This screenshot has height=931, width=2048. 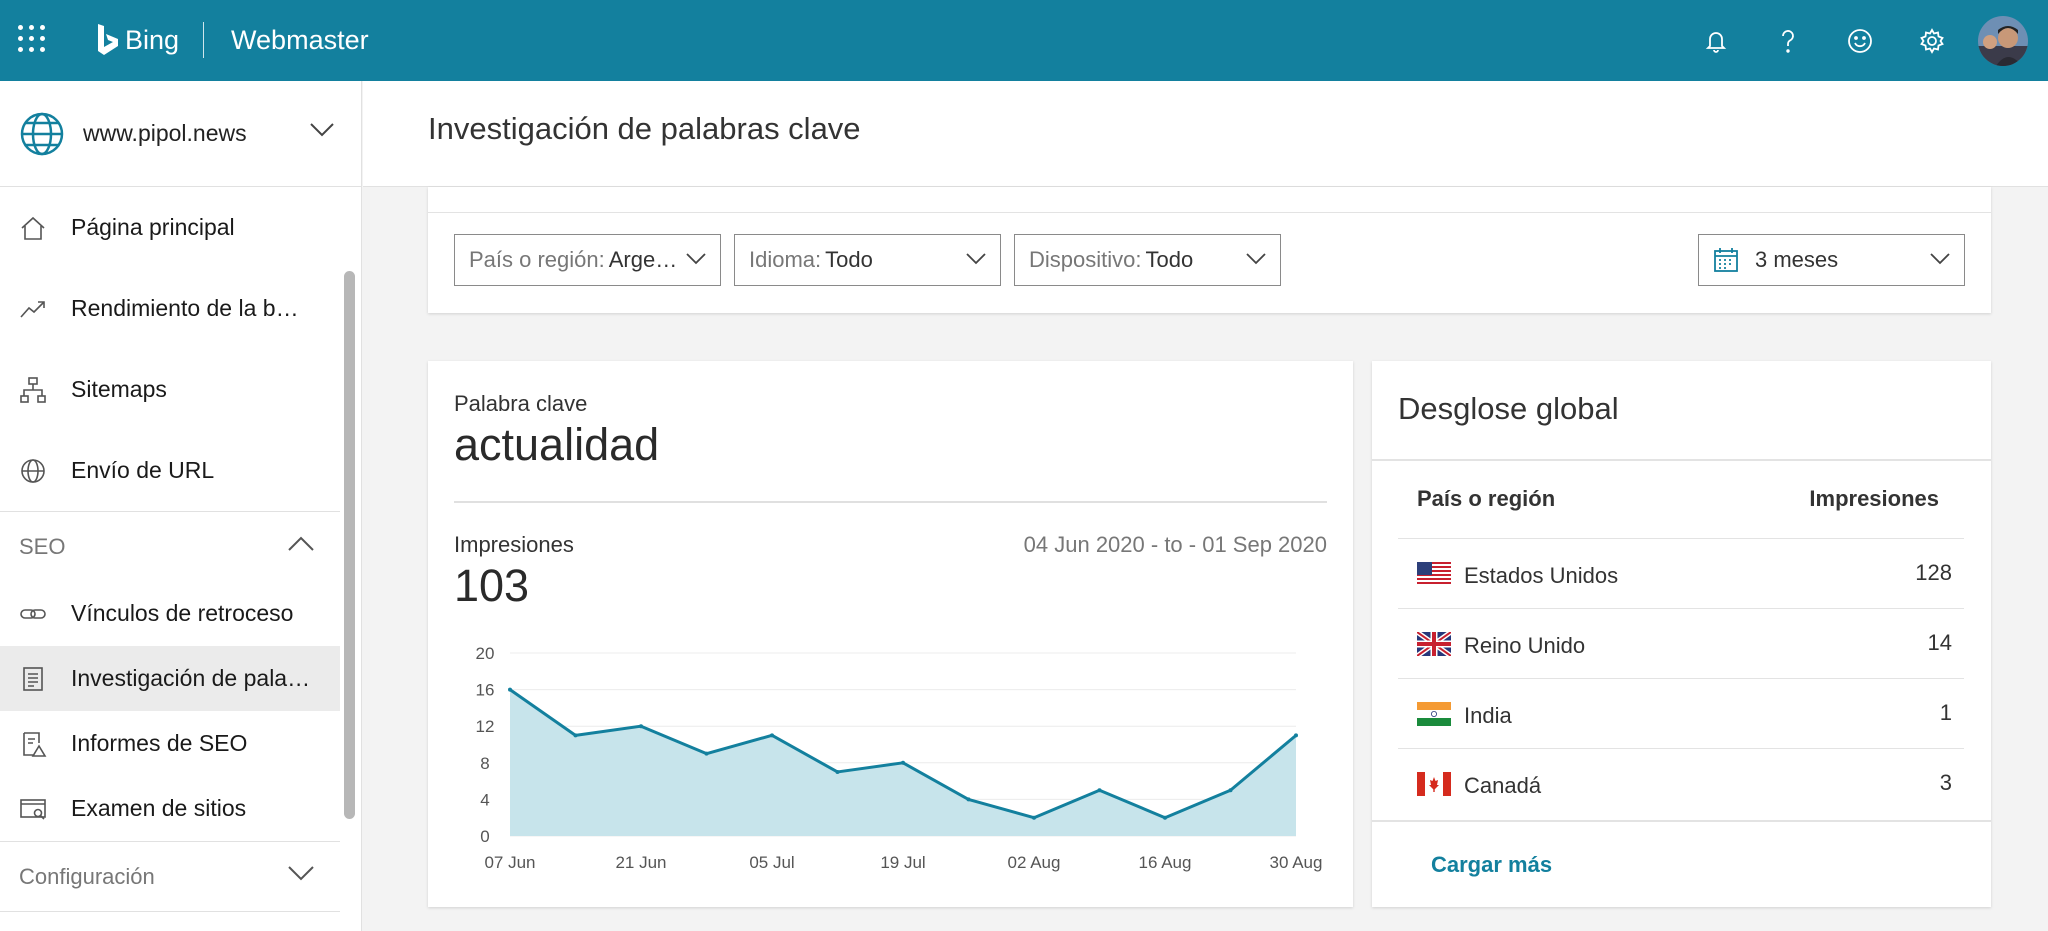 What do you see at coordinates (484, 763) in the screenshot?
I see `y-tick-label: 8` at bounding box center [484, 763].